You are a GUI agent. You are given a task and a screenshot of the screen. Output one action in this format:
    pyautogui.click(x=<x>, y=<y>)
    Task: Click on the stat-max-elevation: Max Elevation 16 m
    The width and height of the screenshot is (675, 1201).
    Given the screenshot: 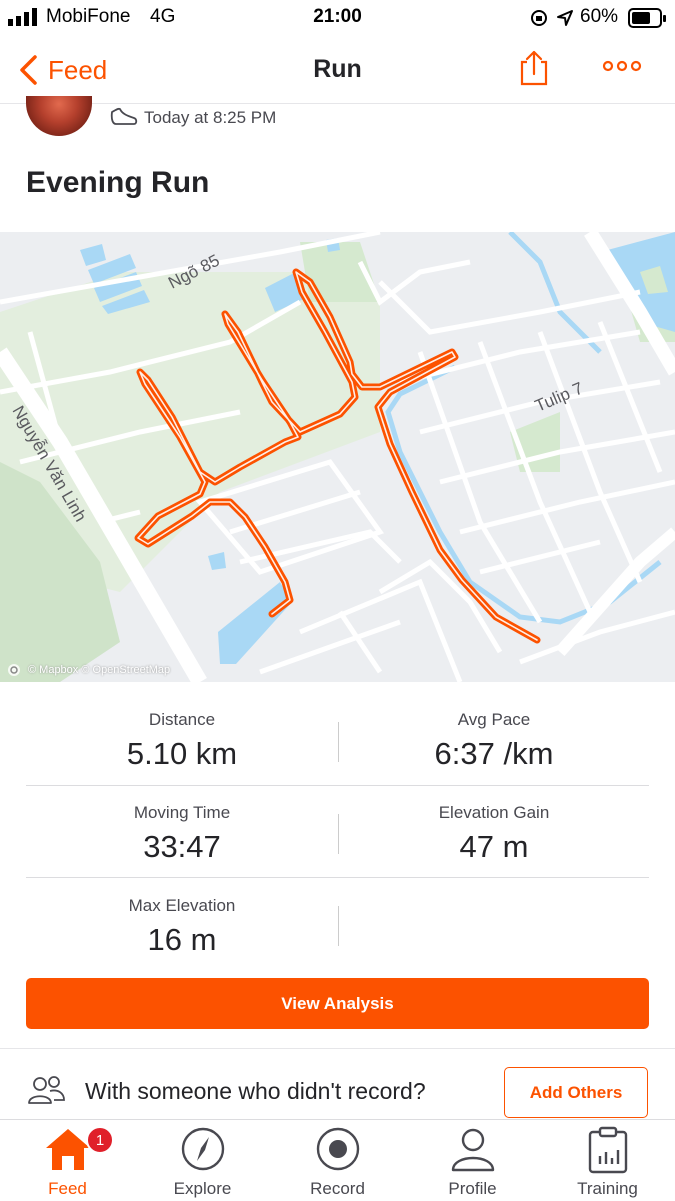 What is the action you would take?
    pyautogui.click(x=182, y=927)
    